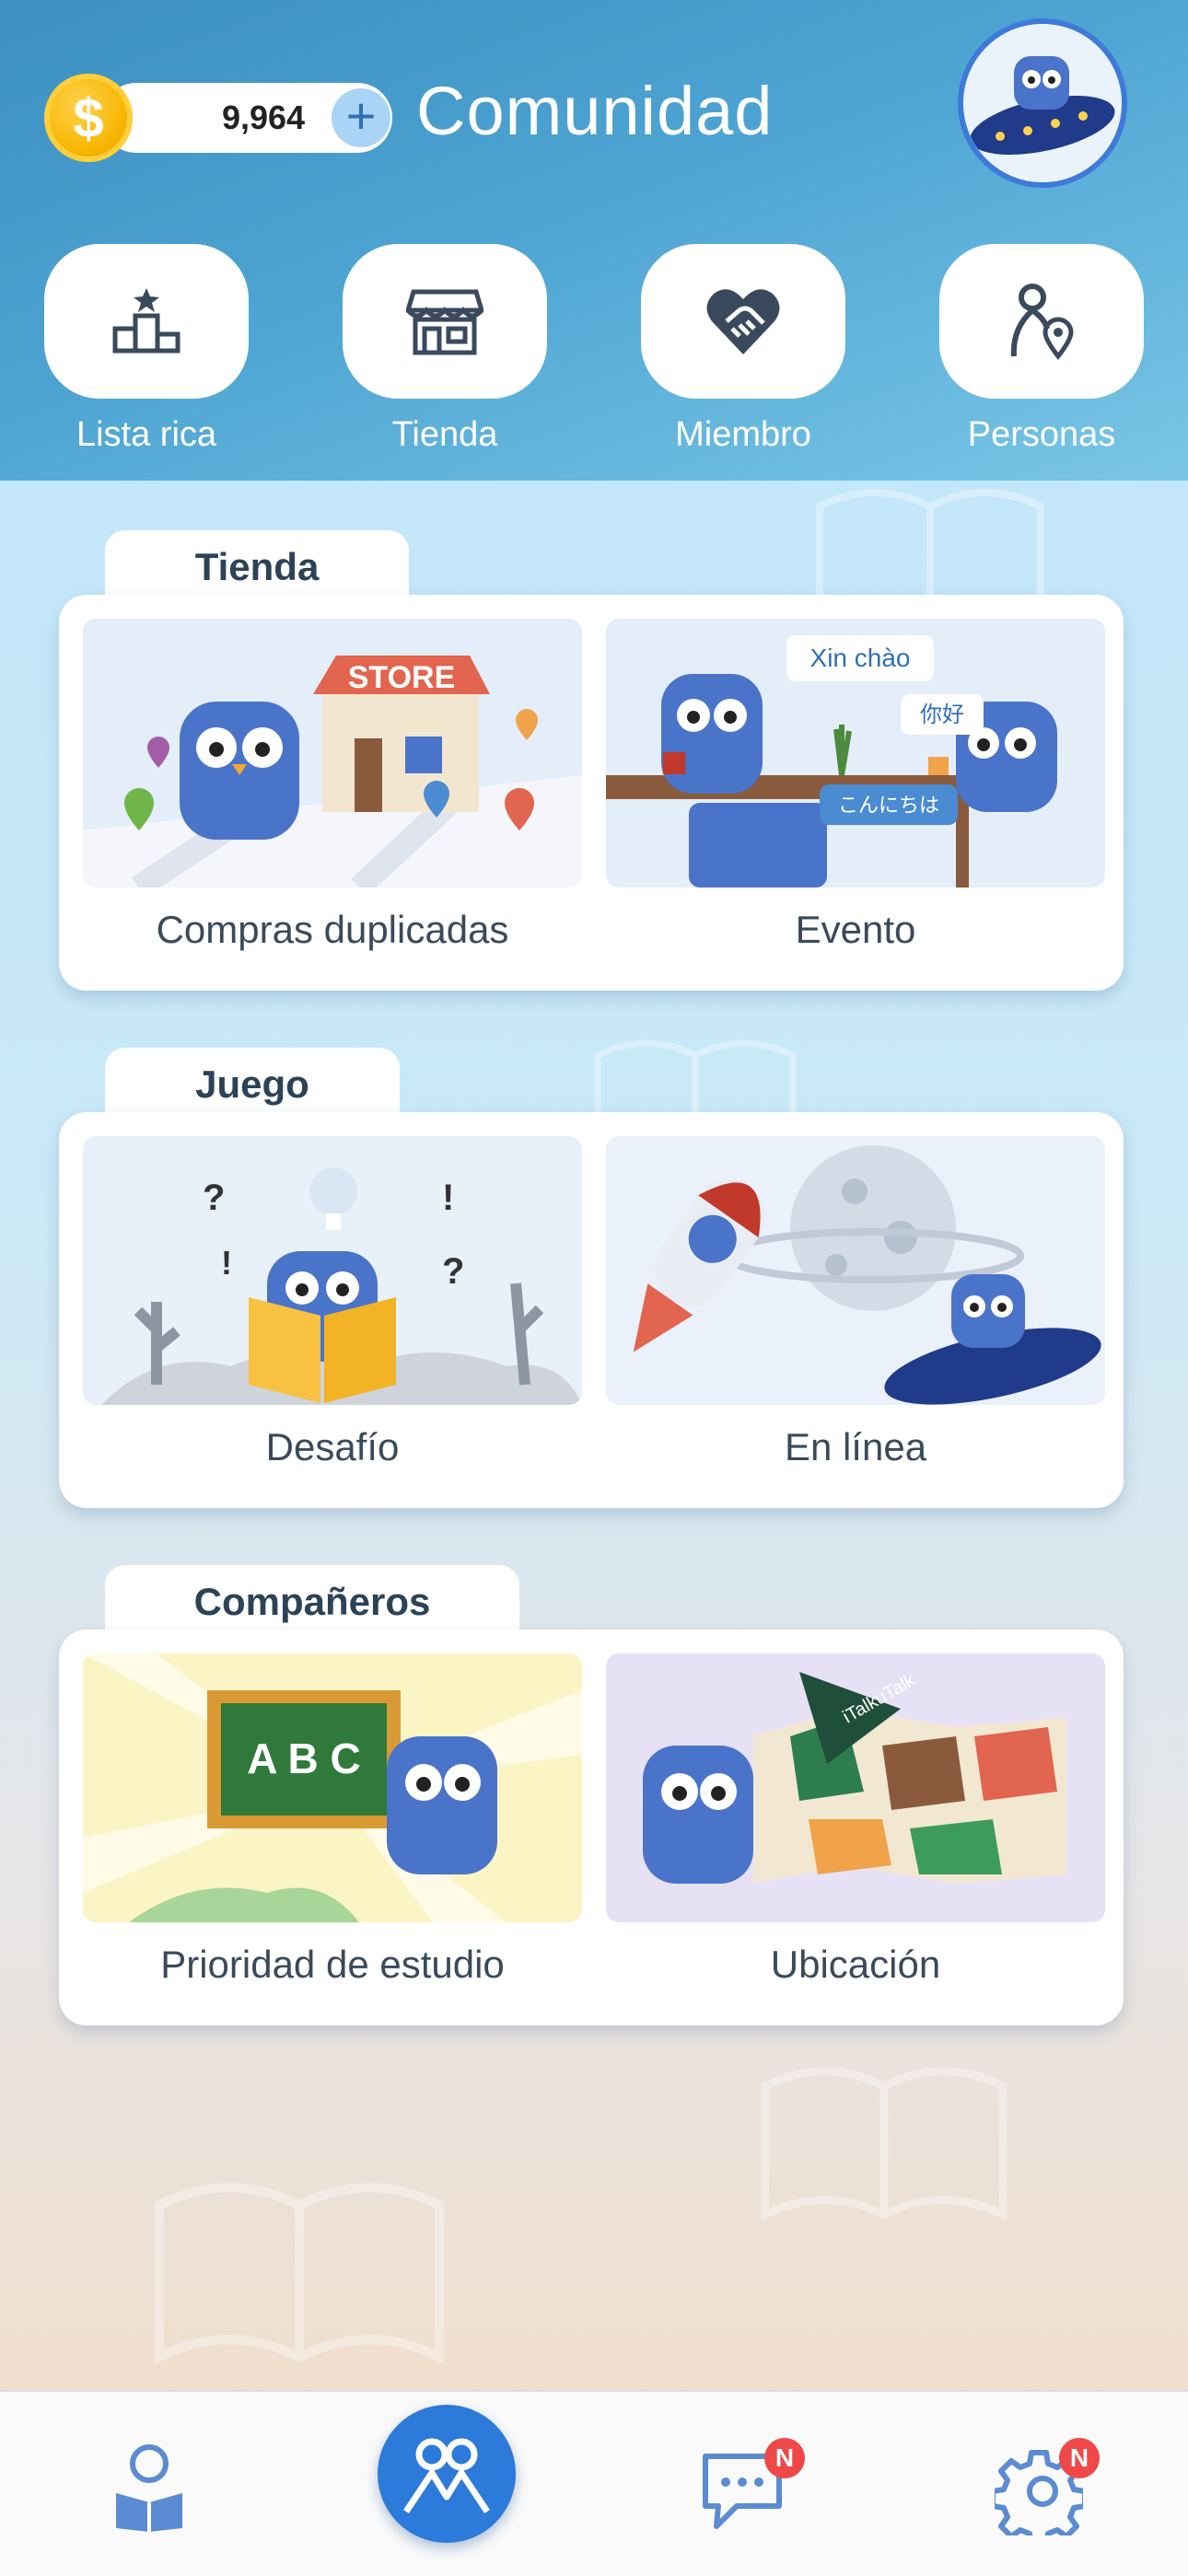 The height and width of the screenshot is (2576, 1188). What do you see at coordinates (263, 117) in the screenshot?
I see `coin-balance: 9,964` at bounding box center [263, 117].